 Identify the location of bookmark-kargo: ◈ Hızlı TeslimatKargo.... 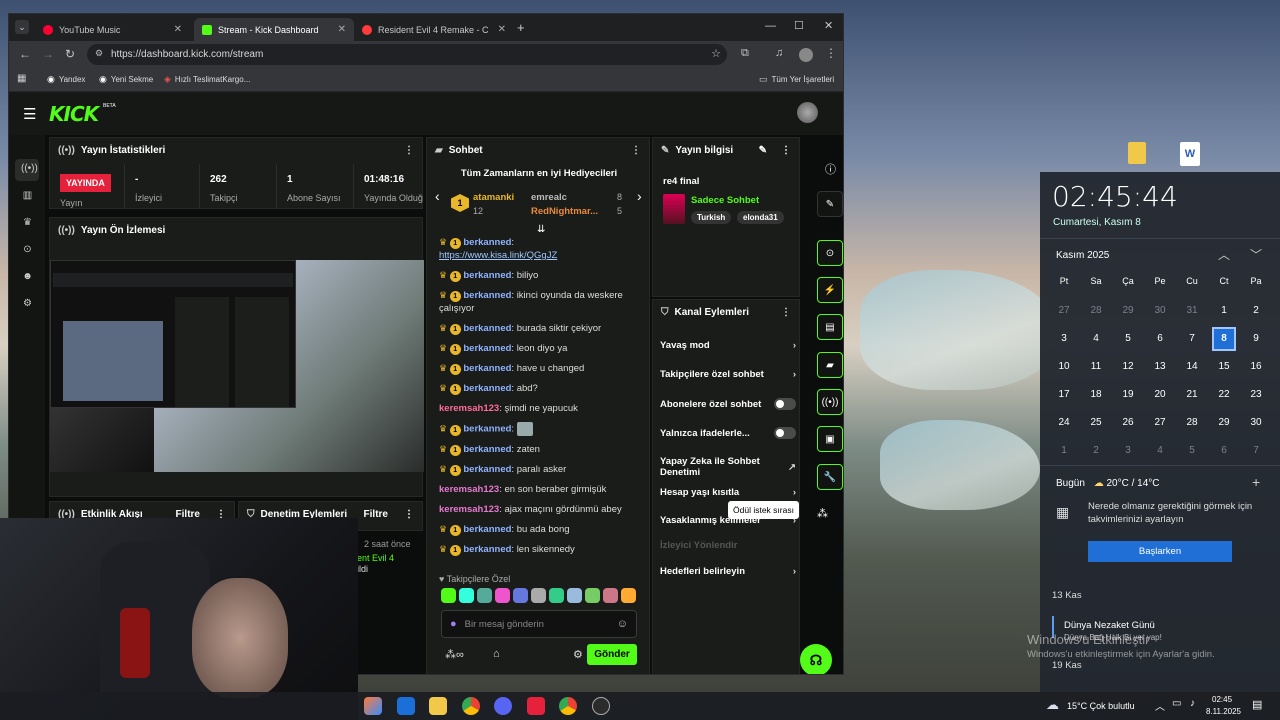
(207, 79).